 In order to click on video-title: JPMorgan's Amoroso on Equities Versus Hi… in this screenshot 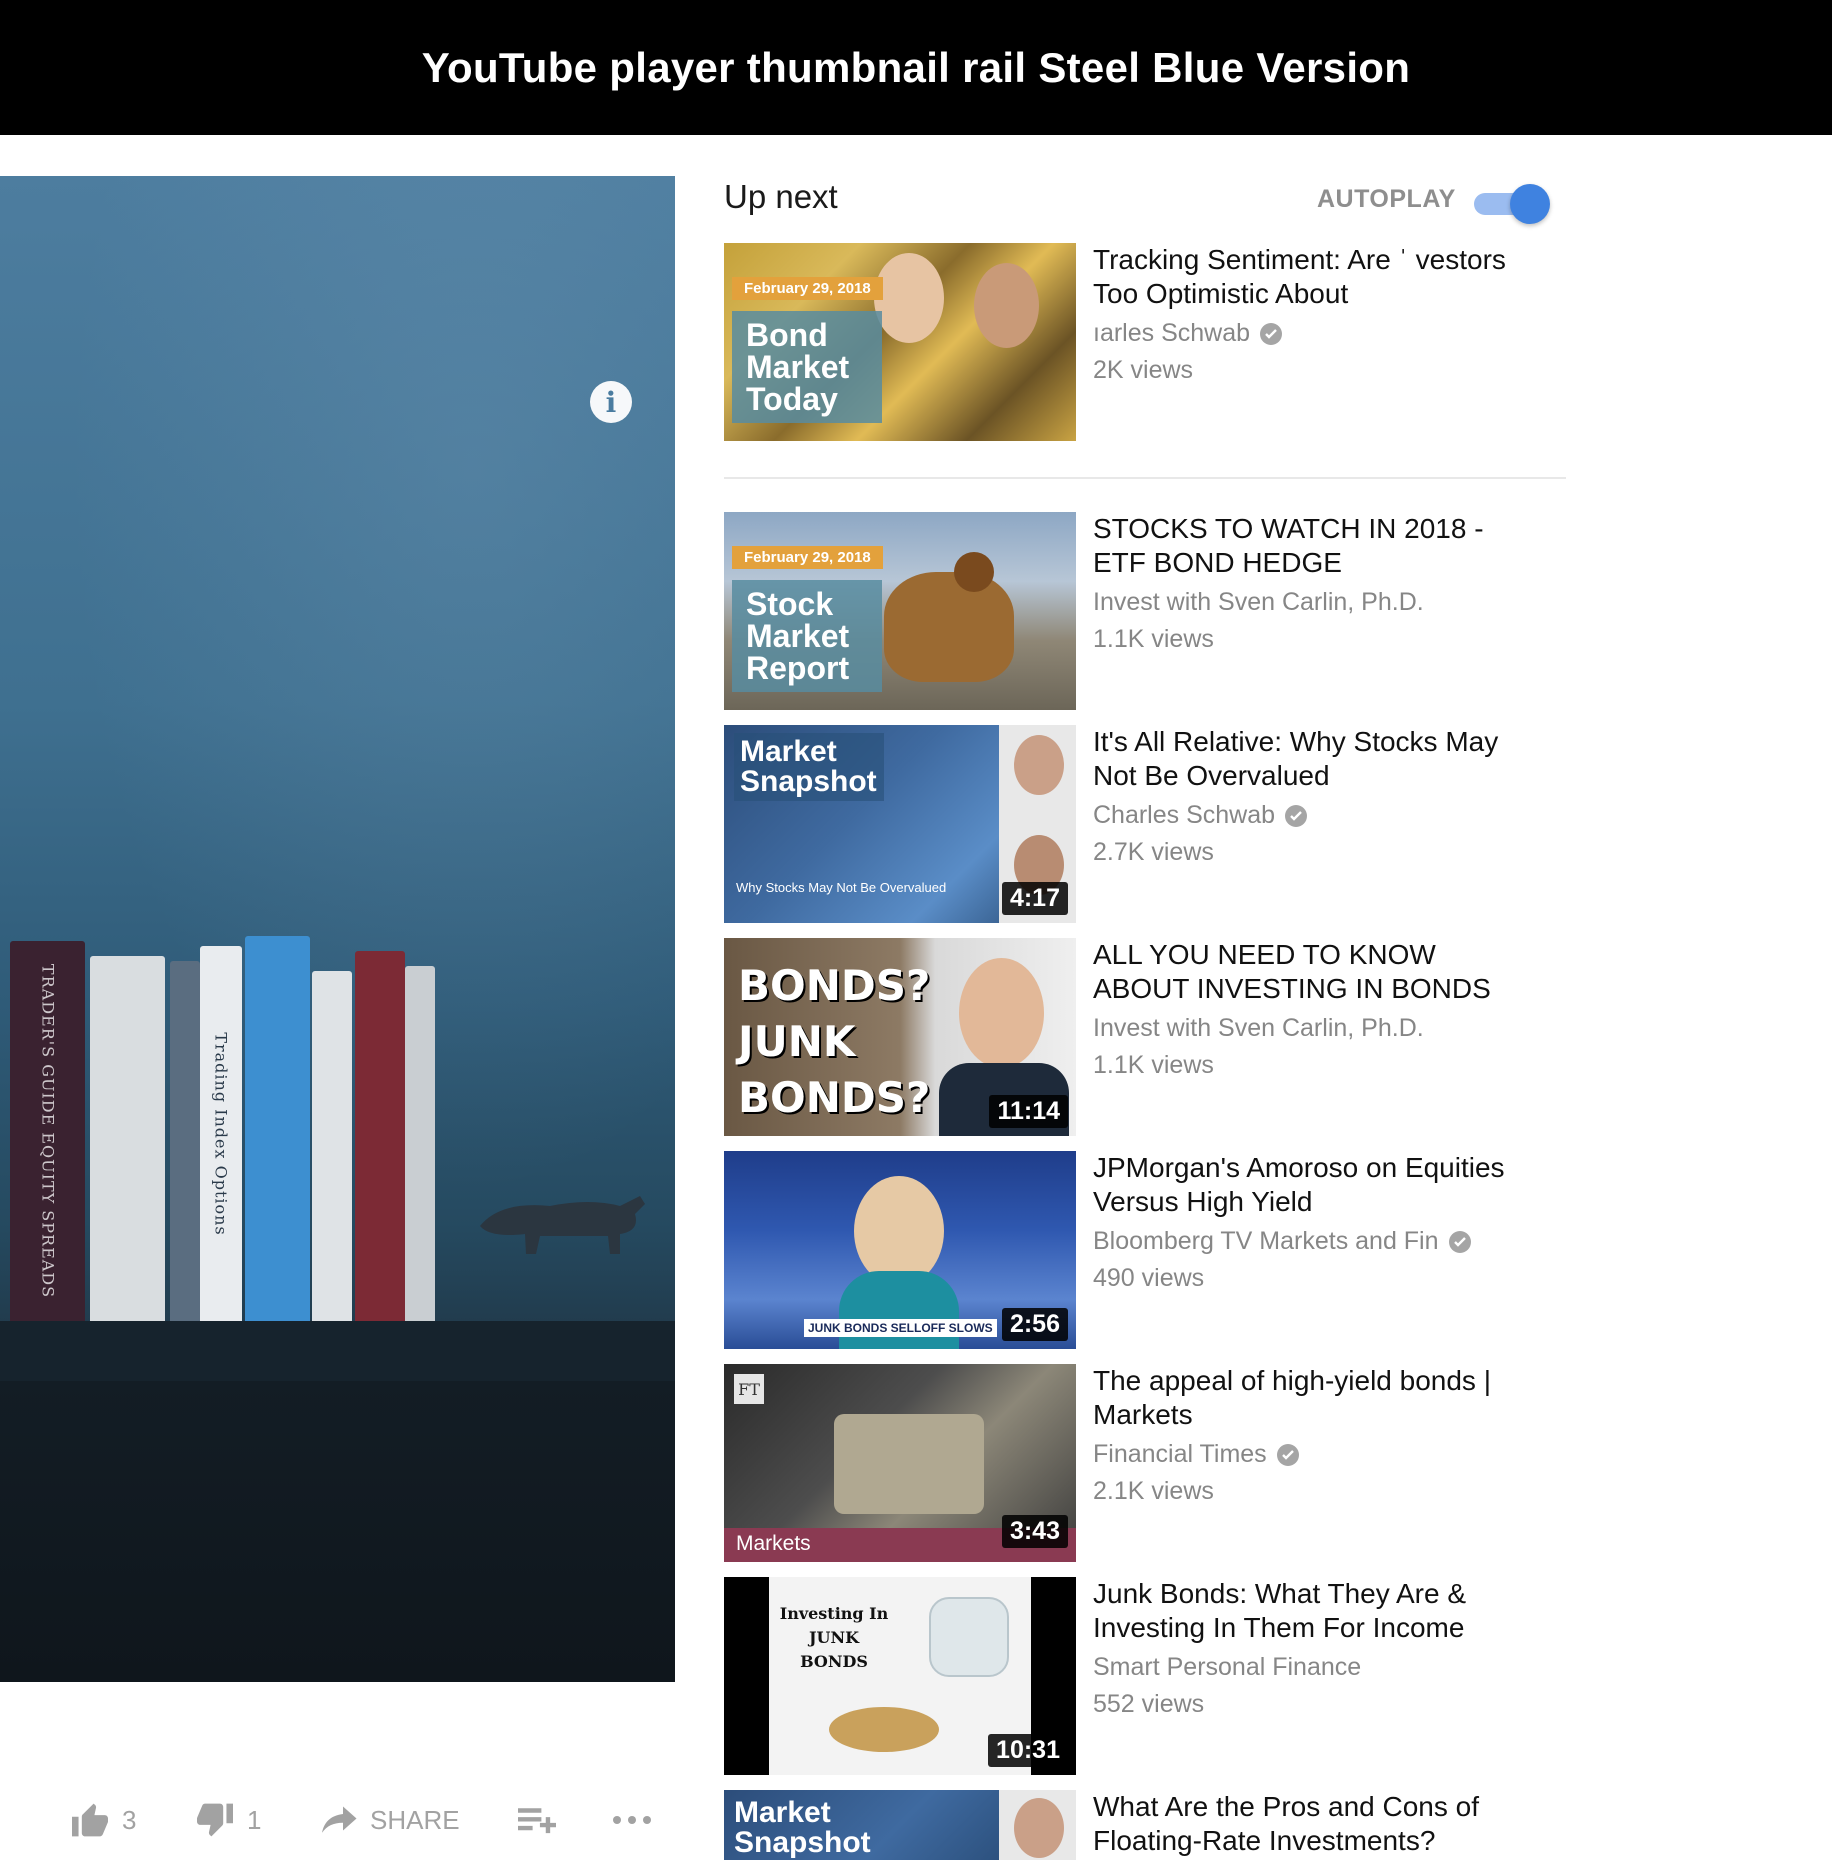, I will do `click(1313, 1185)`.